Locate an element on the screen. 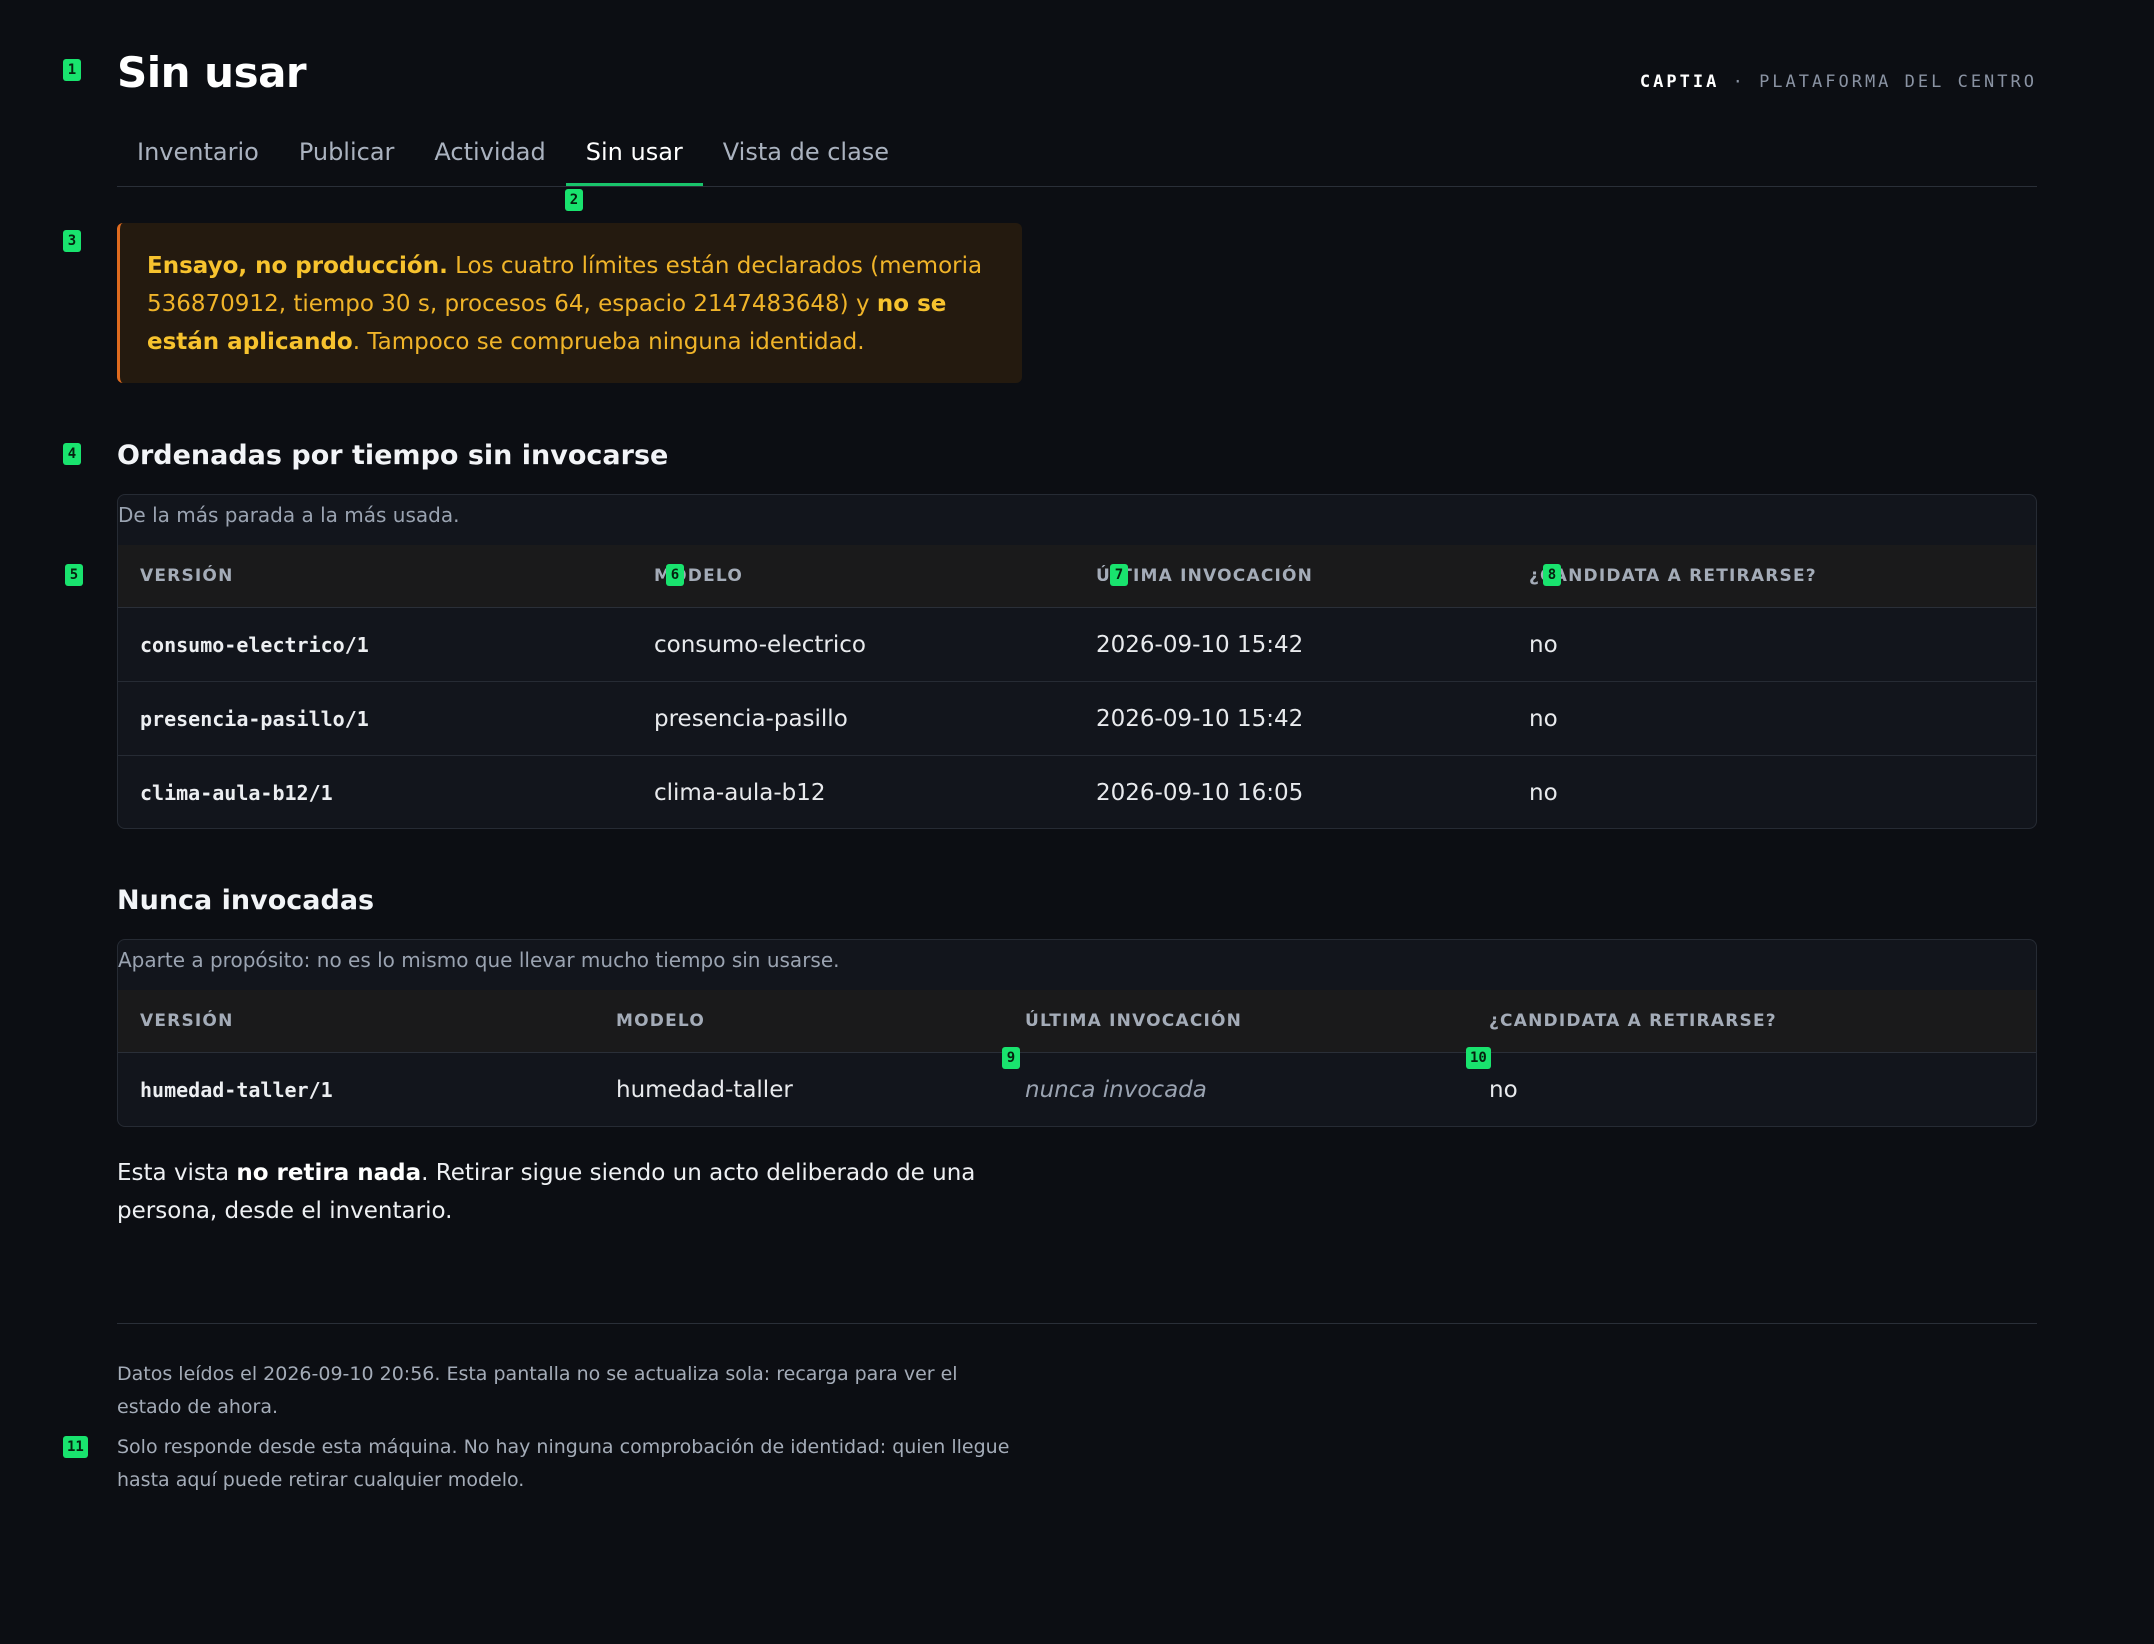 The width and height of the screenshot is (2154, 1644). cell-version: consumo-electrico/1 is located at coordinates (375, 644).